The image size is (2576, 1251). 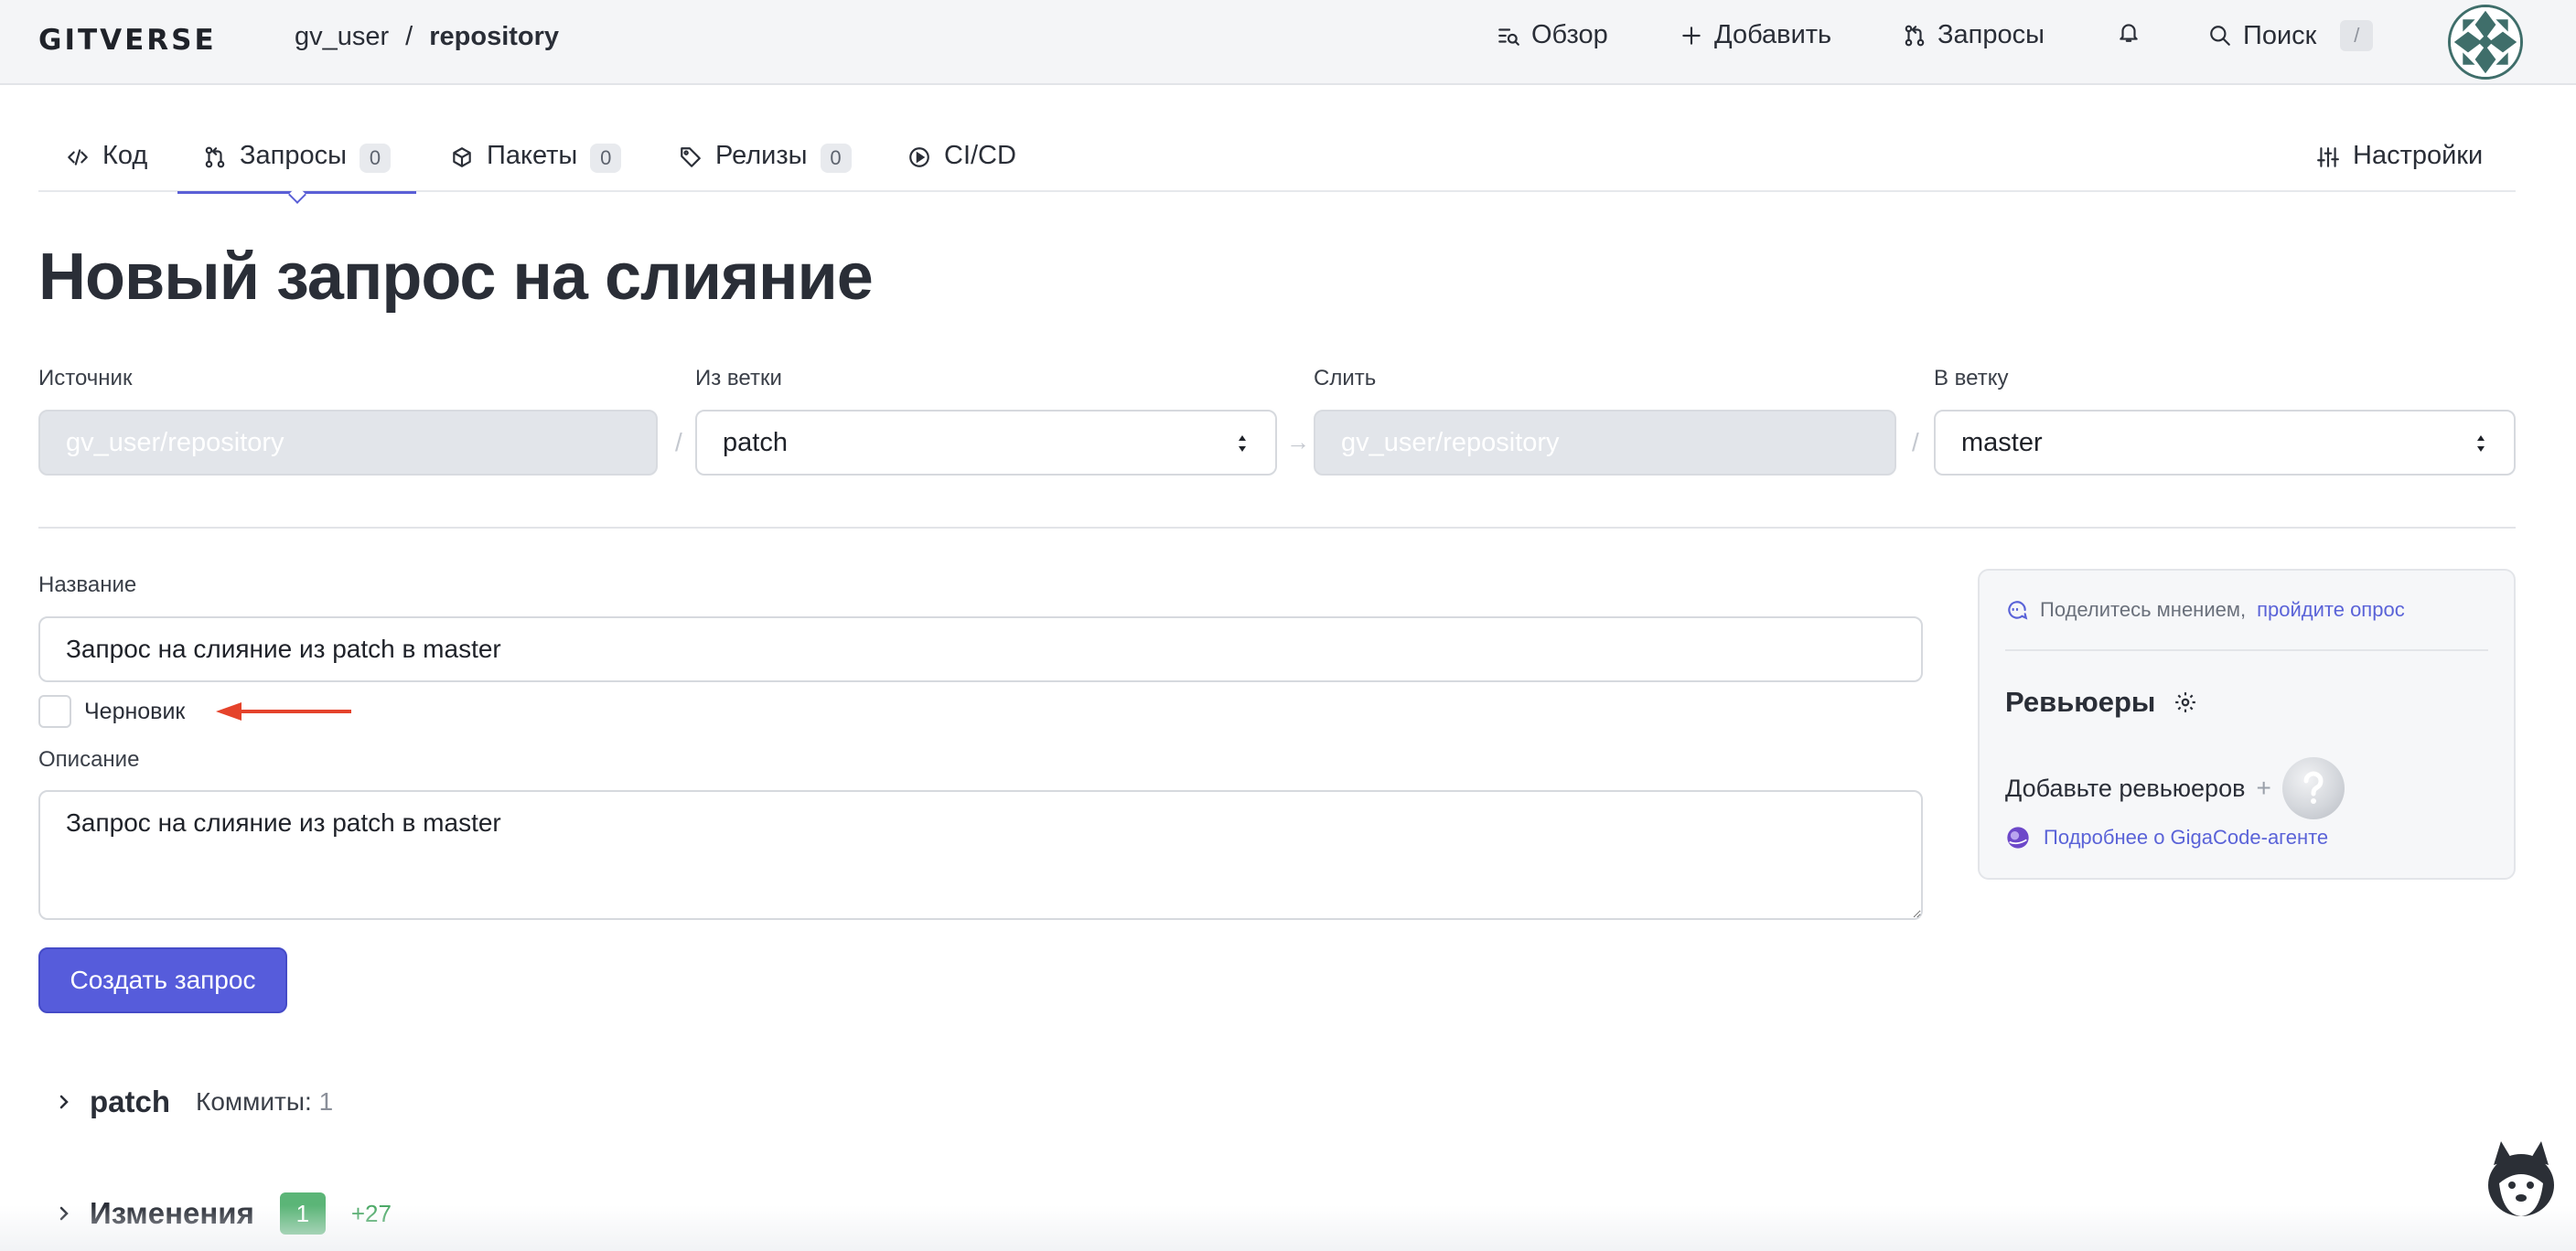 I want to click on source-repo-field: gv_user/repository, so click(x=348, y=443).